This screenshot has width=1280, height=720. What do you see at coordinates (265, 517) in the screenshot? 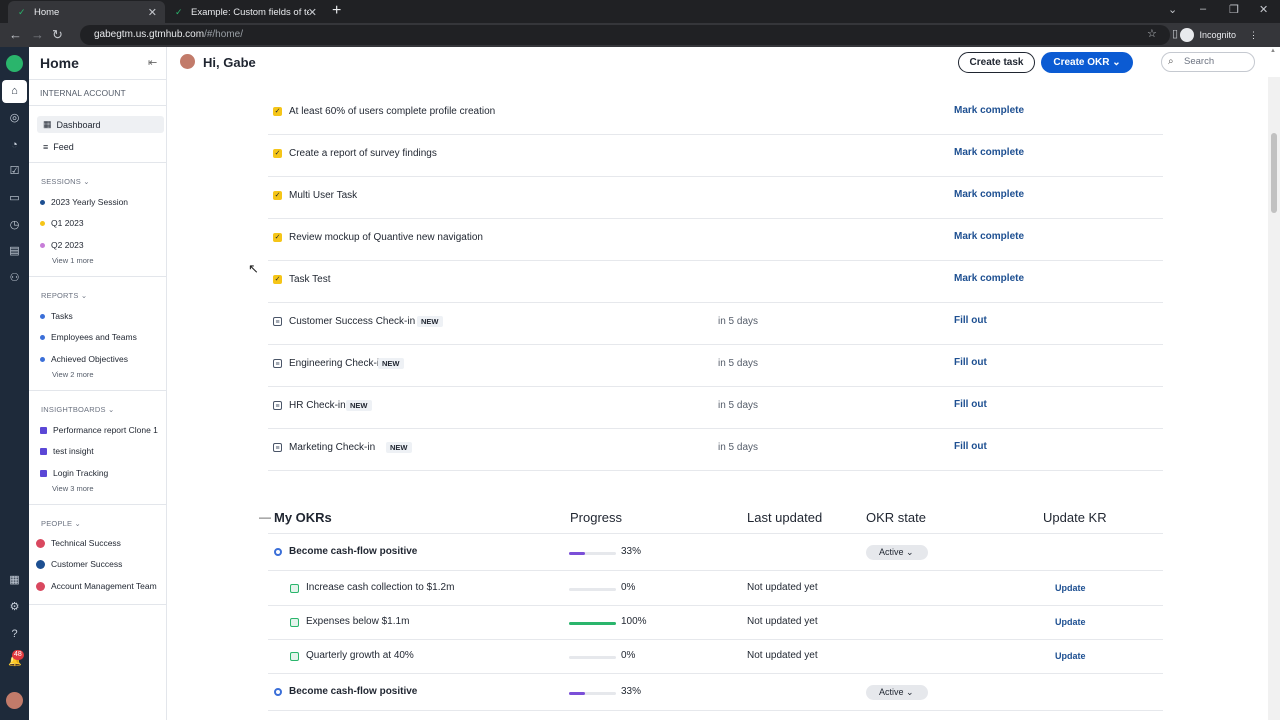
I see `collapse-okrs-icon: —` at bounding box center [265, 517].